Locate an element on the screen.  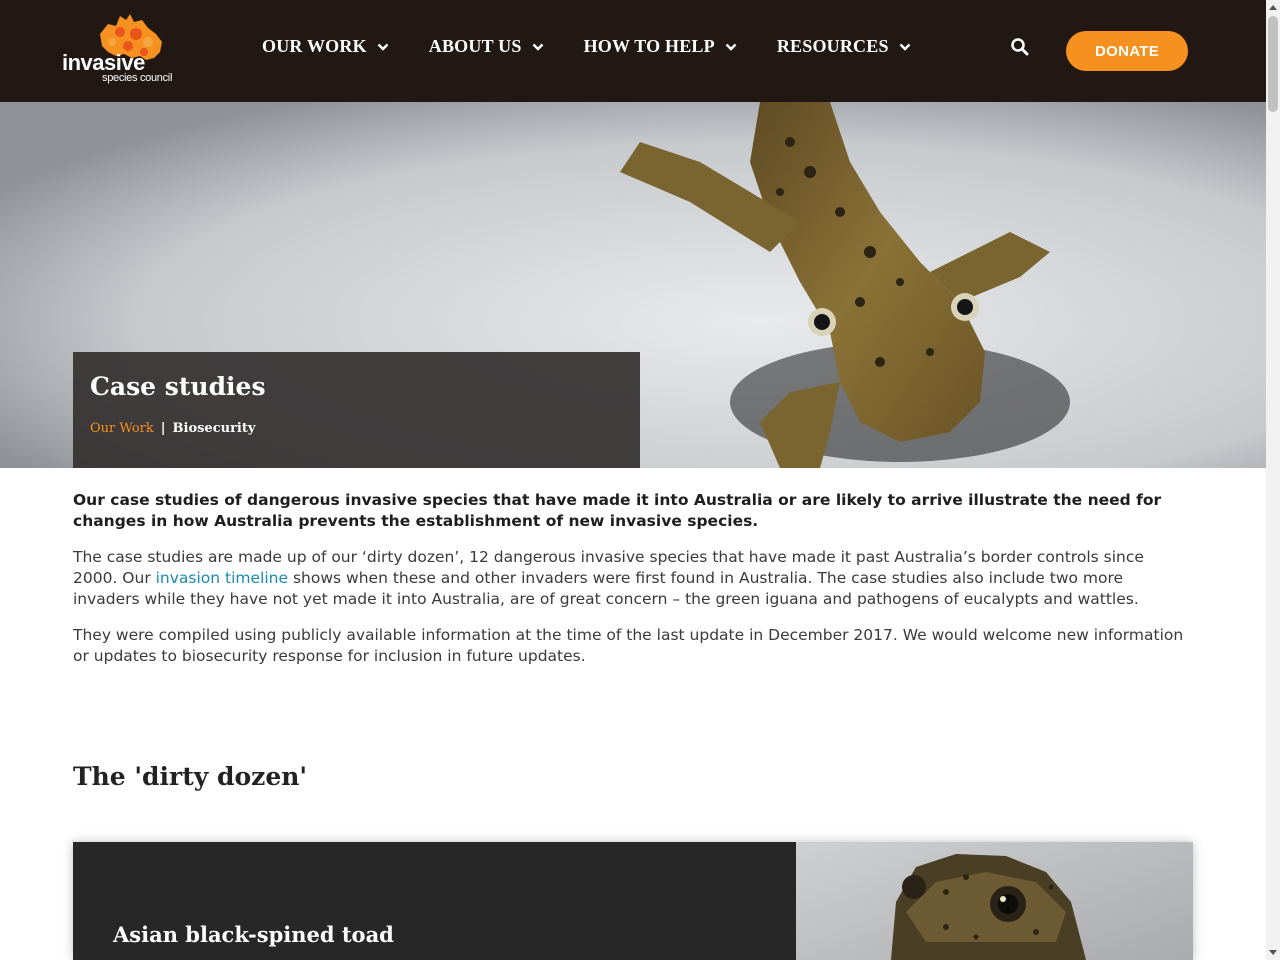
invasion-timeline-link: invasion timeline is located at coordinates (222, 578).